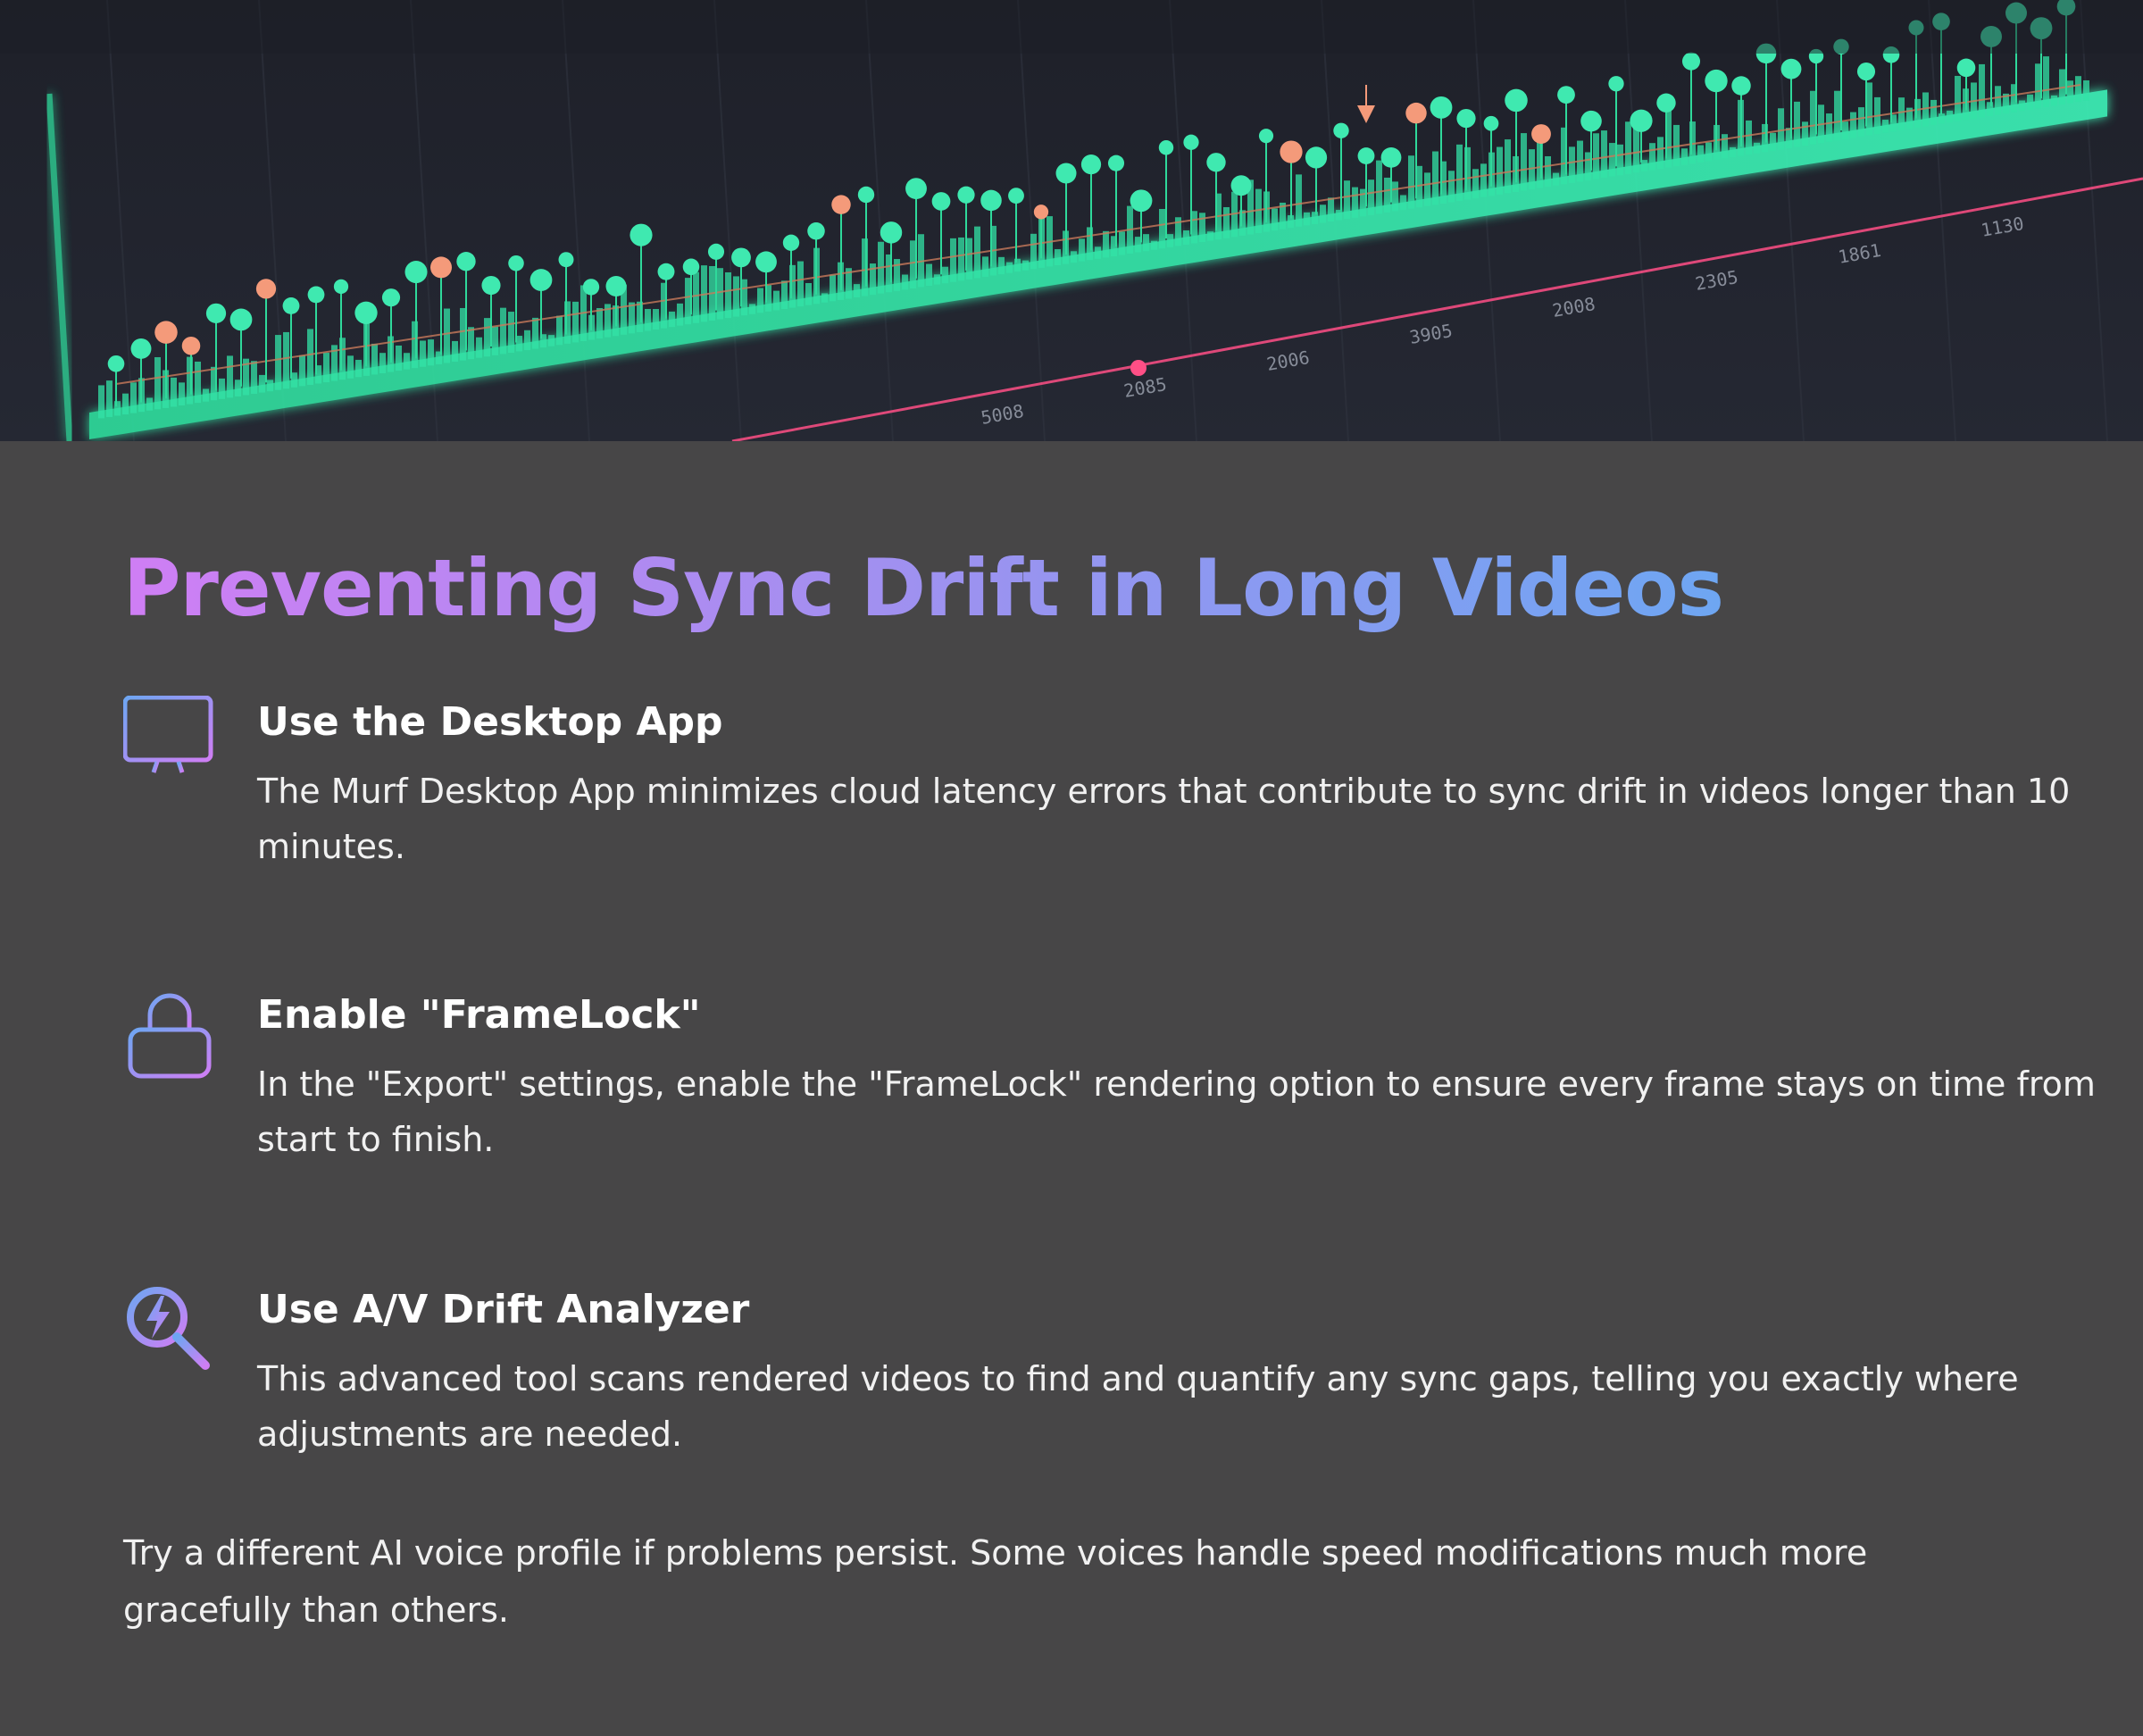  Describe the element at coordinates (490, 722) in the screenshot. I see `tip-heading: Use the Desktop App` at that location.